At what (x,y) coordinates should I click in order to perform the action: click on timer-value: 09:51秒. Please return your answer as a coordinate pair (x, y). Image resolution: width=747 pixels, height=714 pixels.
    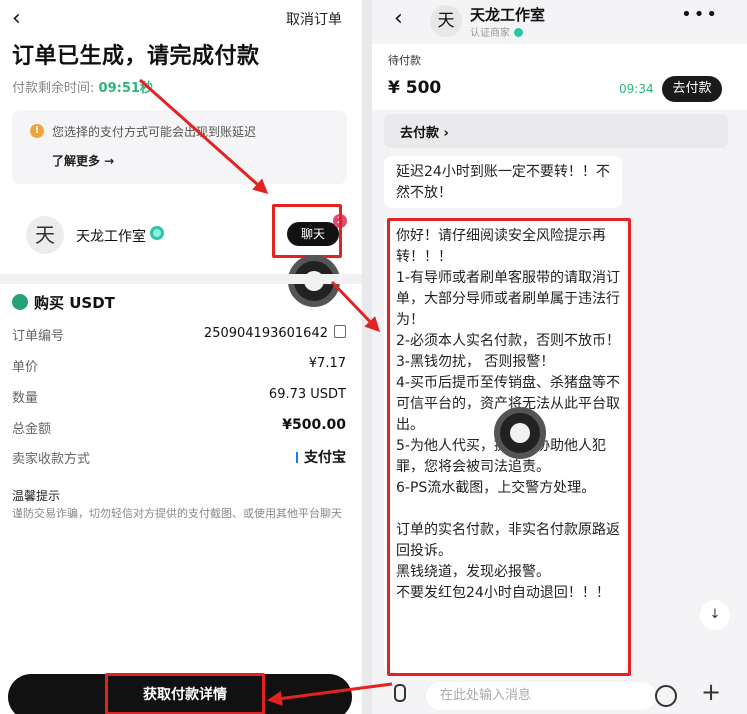
    Looking at the image, I should click on (125, 88).